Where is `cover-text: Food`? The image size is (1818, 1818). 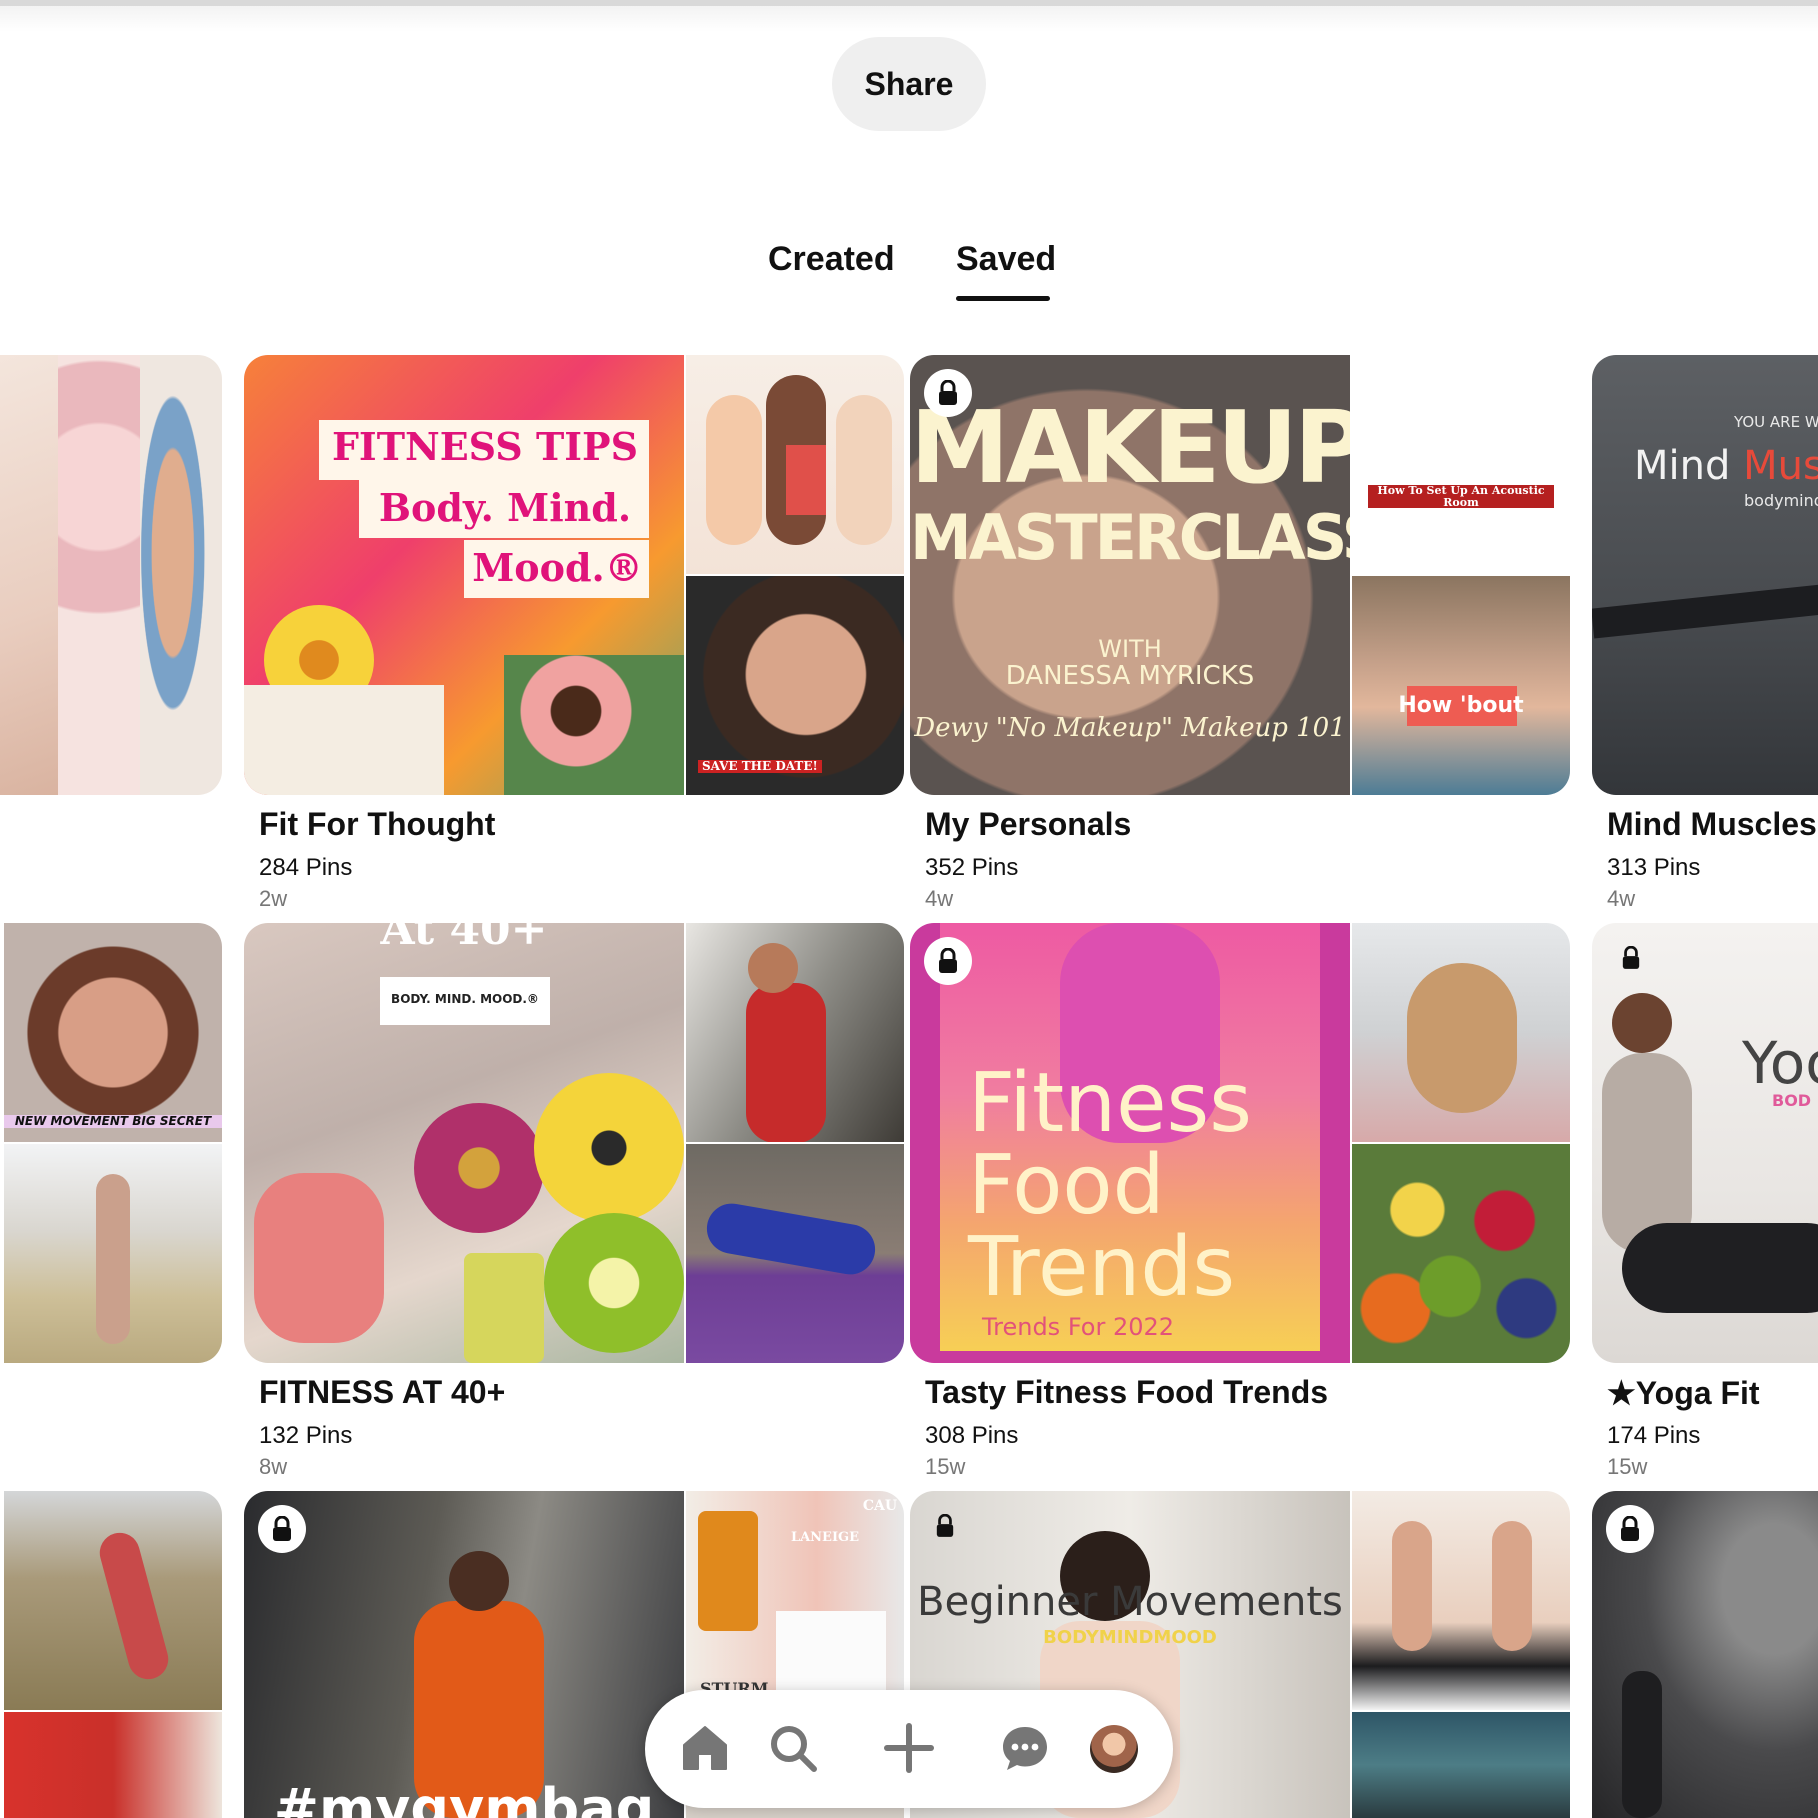 cover-text: Food is located at coordinates (1066, 1185).